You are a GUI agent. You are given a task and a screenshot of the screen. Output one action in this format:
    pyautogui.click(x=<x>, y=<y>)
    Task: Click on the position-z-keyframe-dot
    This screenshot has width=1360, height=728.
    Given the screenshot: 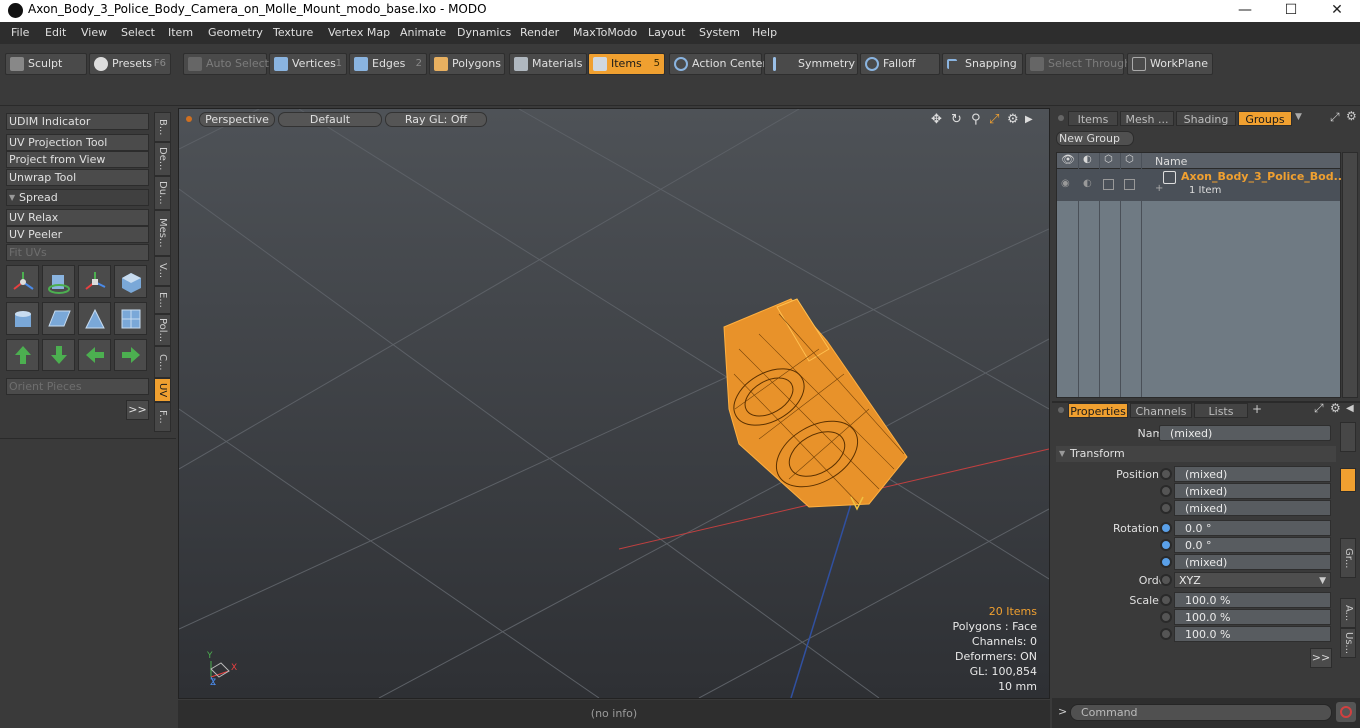 What is the action you would take?
    pyautogui.click(x=1166, y=508)
    